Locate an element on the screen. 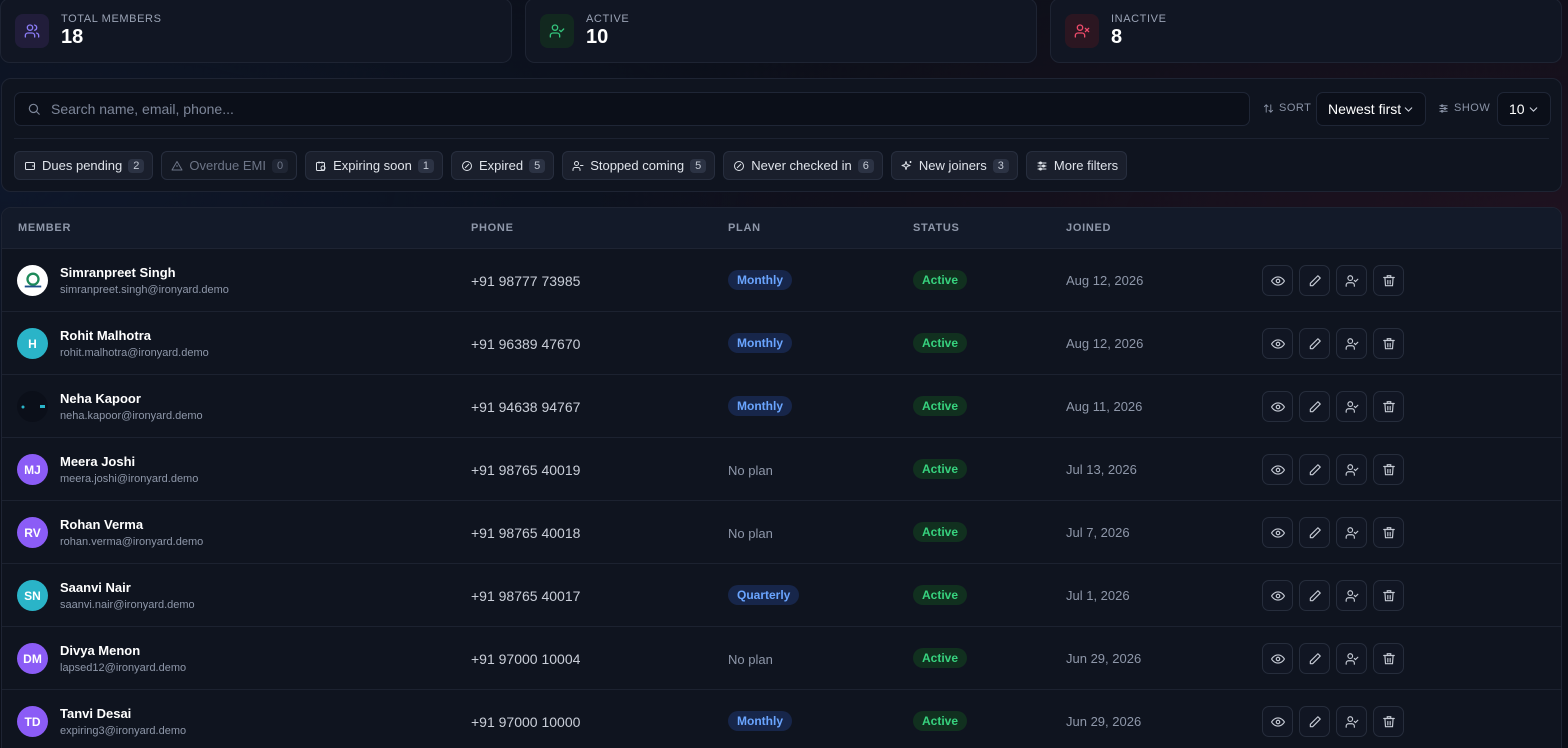 The height and width of the screenshot is (748, 1568). header-joined: JOINED is located at coordinates (1088, 228).